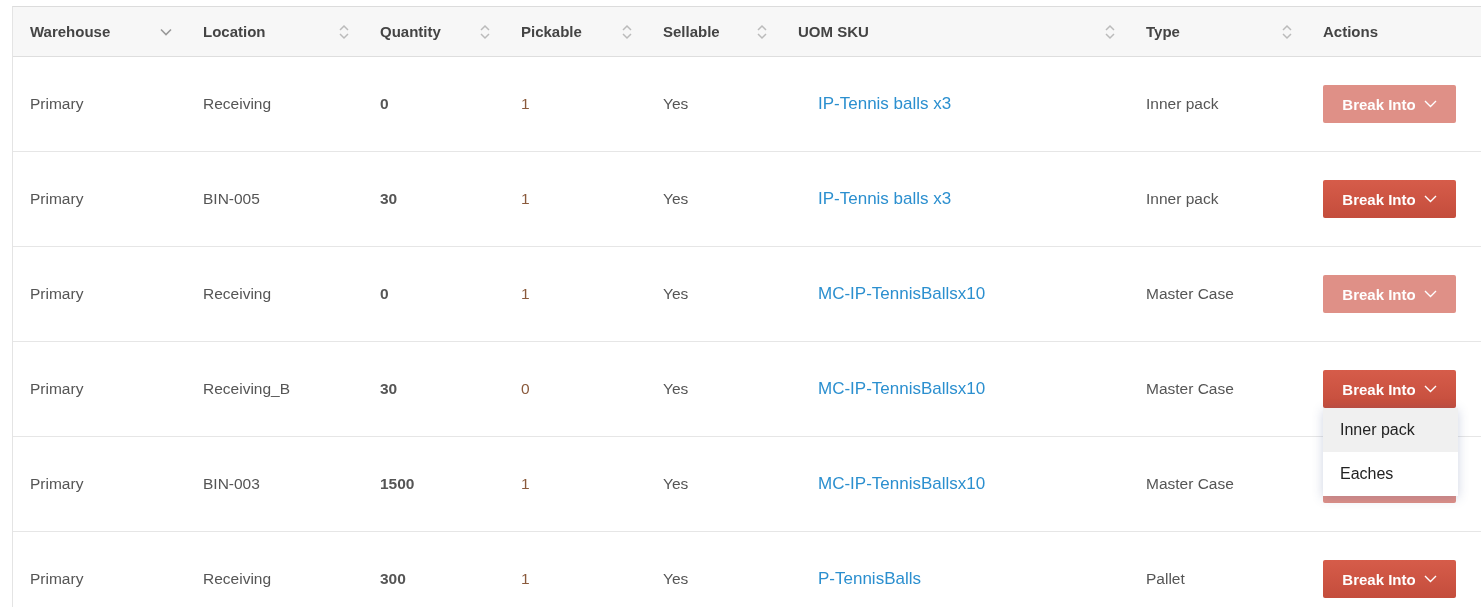  I want to click on table-cell-text: Pallet, so click(1165, 579).